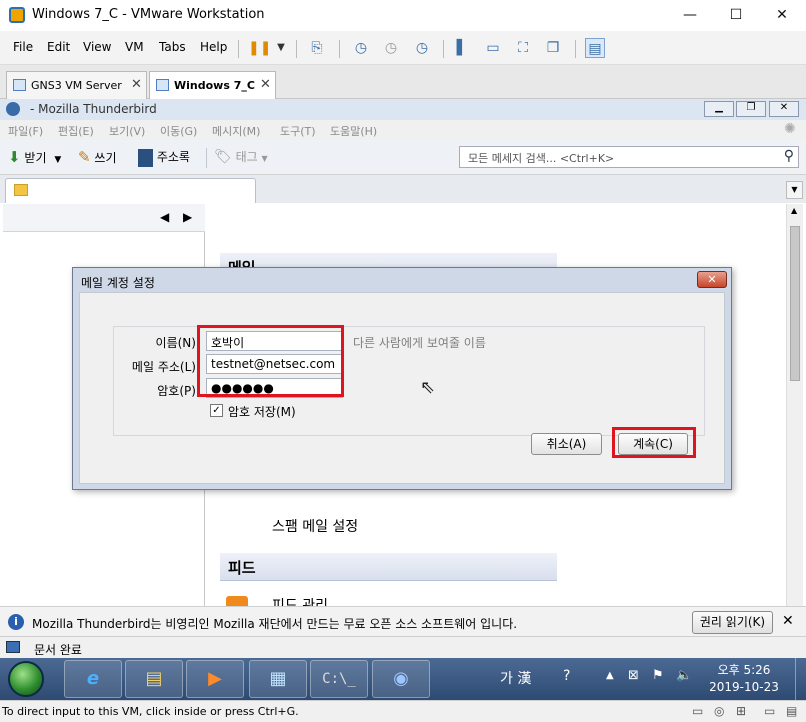  I want to click on menu-message: 메시지(M), so click(236, 131).